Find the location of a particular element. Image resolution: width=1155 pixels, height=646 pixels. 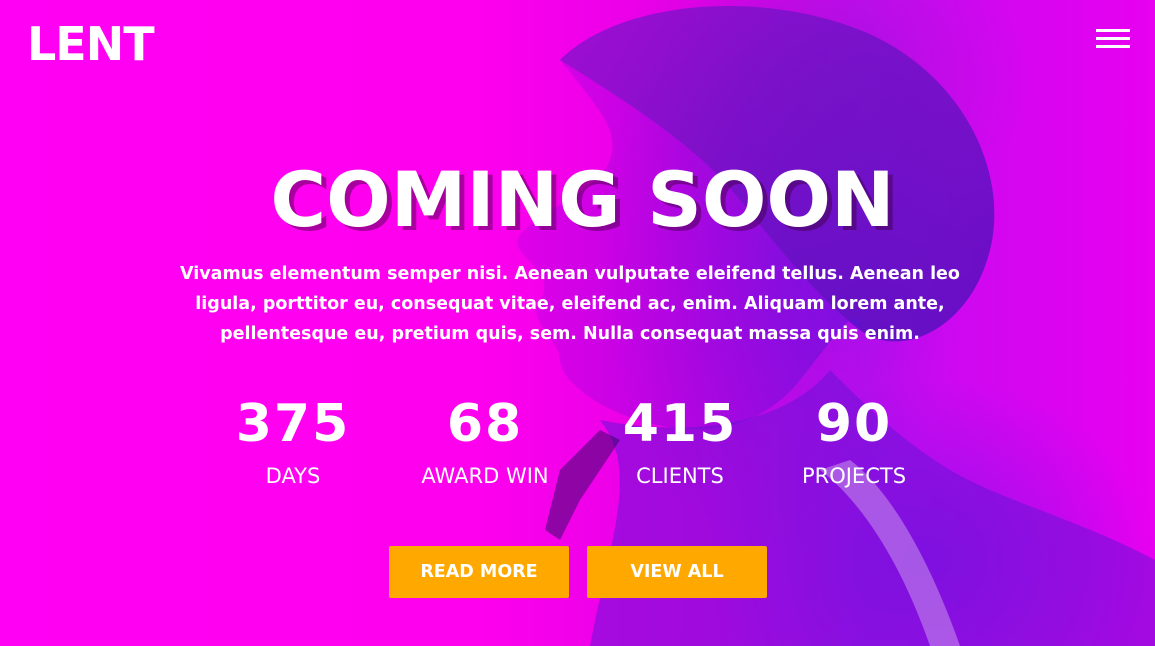

stat-number: 90 is located at coordinates (854, 424).